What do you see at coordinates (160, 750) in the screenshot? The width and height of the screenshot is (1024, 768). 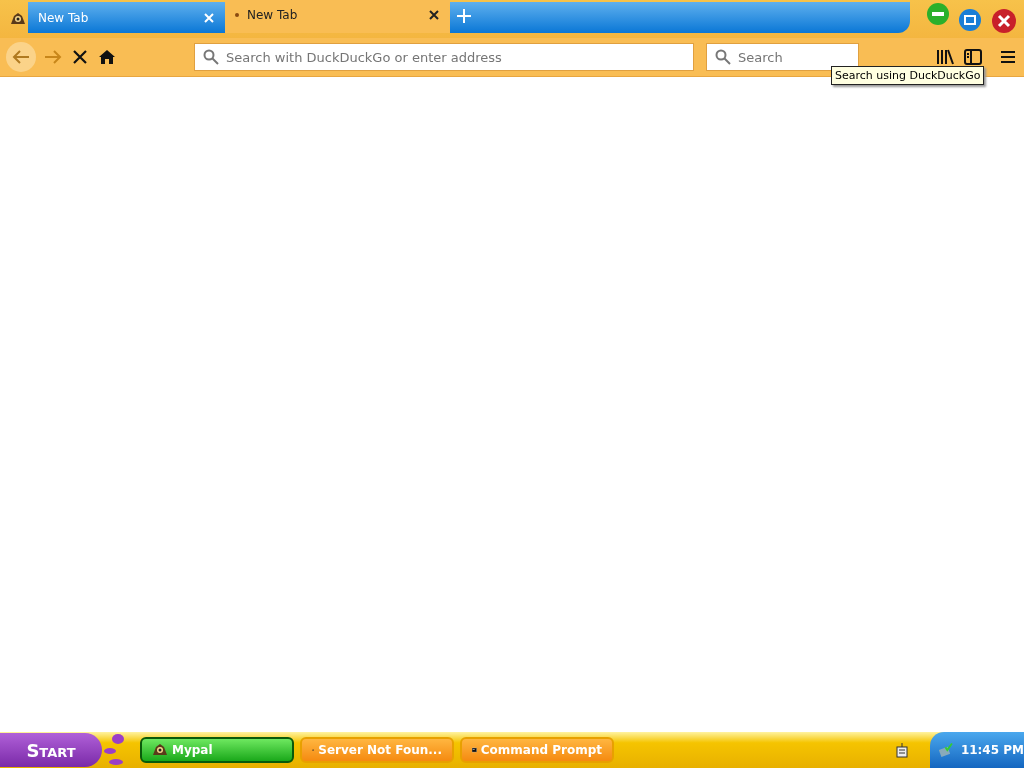 I see `browser-icon` at bounding box center [160, 750].